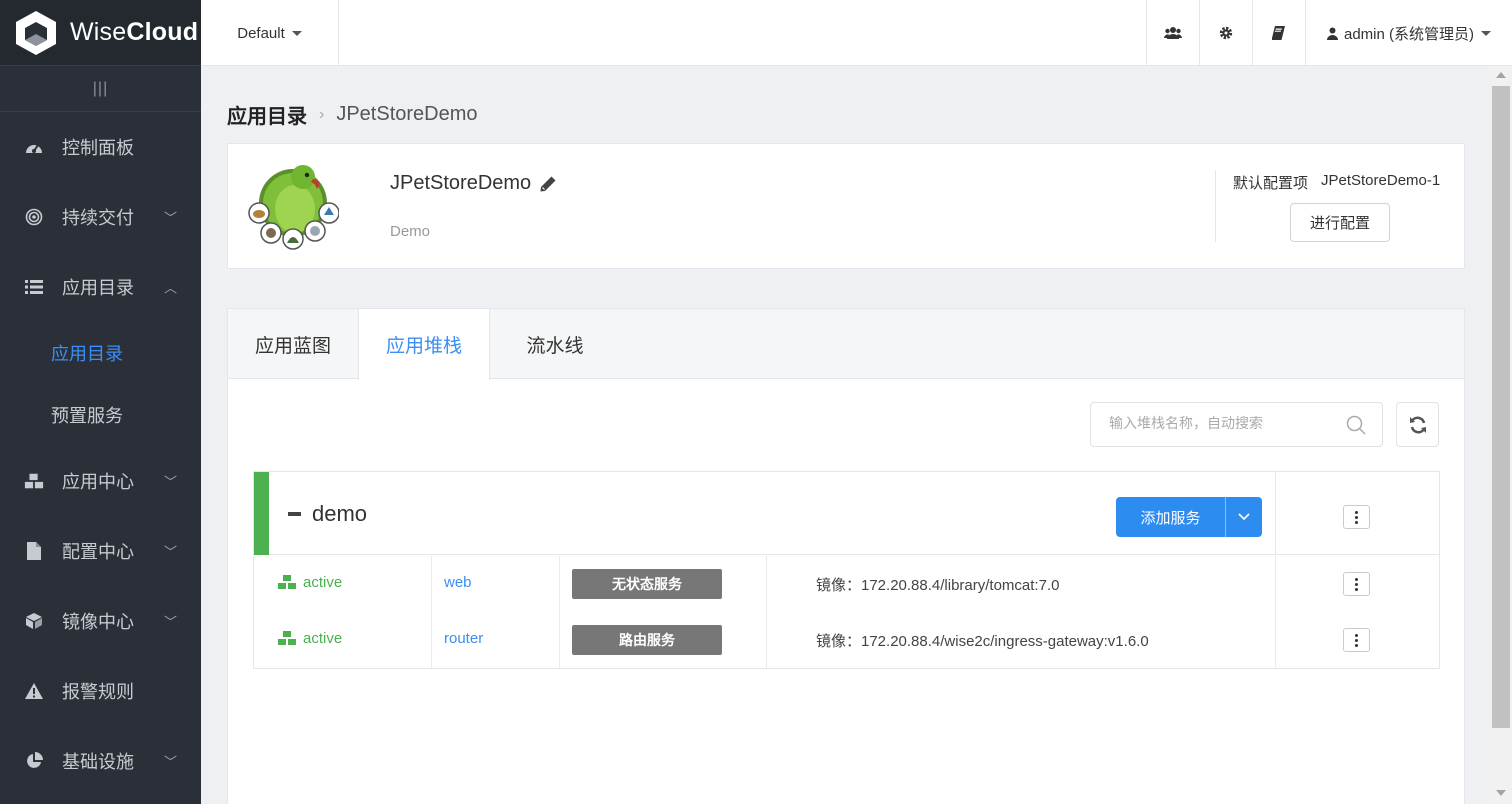 Image resolution: width=1512 pixels, height=804 pixels. What do you see at coordinates (1332, 33) in the screenshot?
I see `user-icon` at bounding box center [1332, 33].